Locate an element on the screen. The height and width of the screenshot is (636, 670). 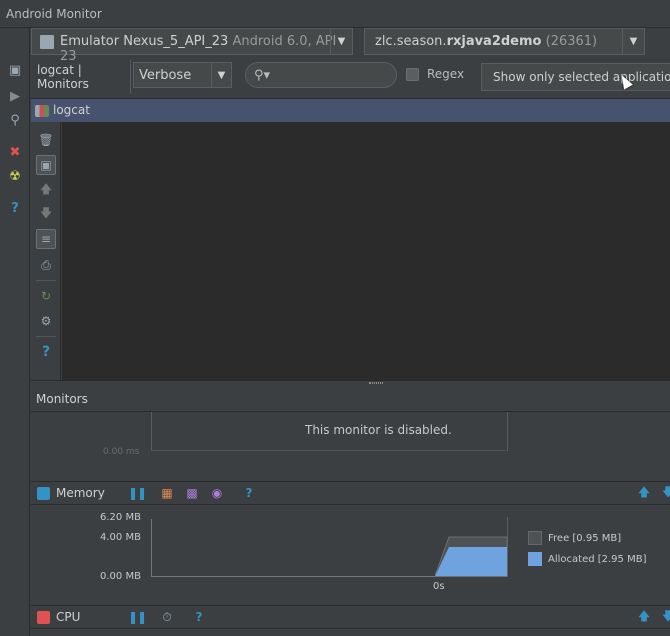
tab-logcat-monitors: logcat | Monitors is located at coordinates (81, 77).